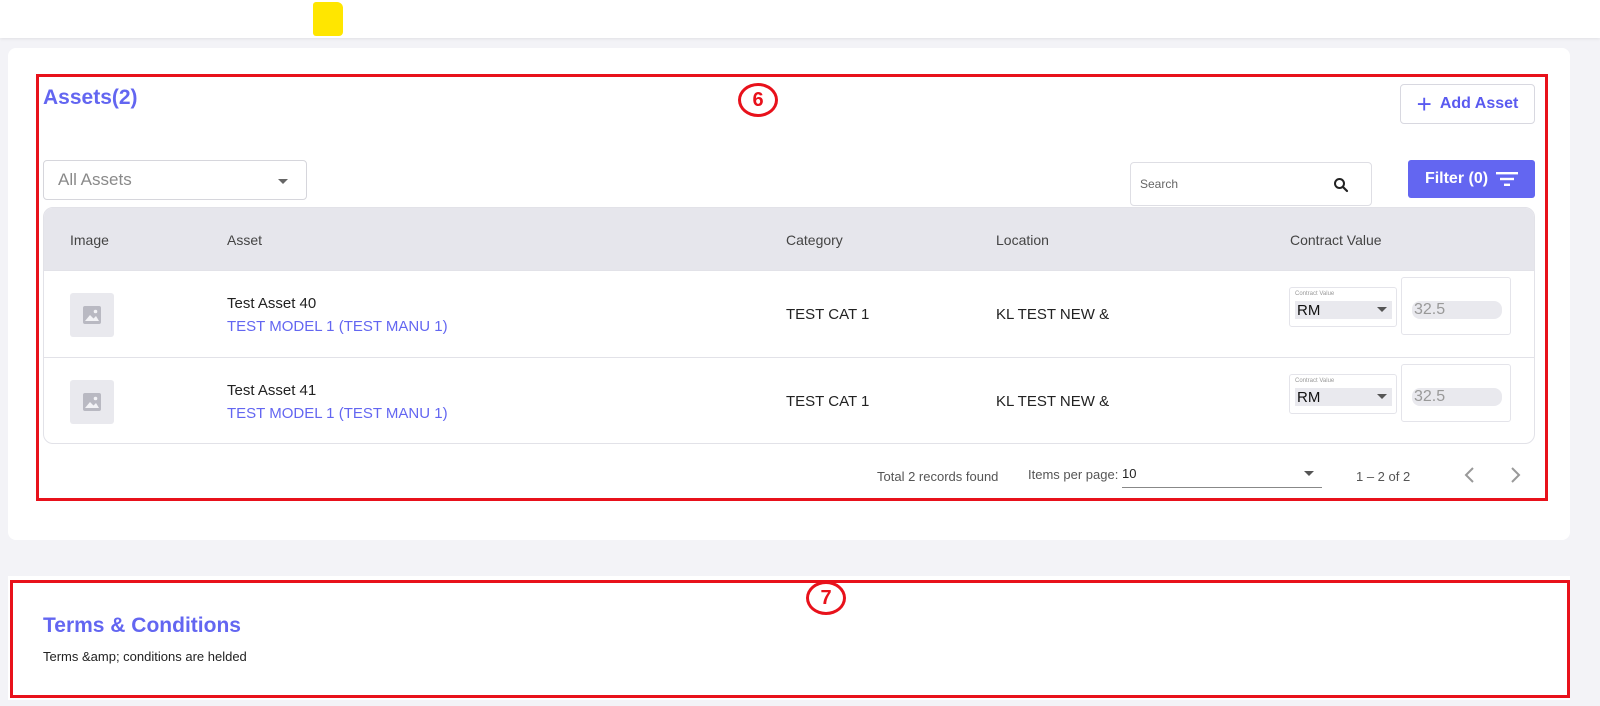 The height and width of the screenshot is (706, 1600). What do you see at coordinates (328, 19) in the screenshot?
I see `highlight-mark` at bounding box center [328, 19].